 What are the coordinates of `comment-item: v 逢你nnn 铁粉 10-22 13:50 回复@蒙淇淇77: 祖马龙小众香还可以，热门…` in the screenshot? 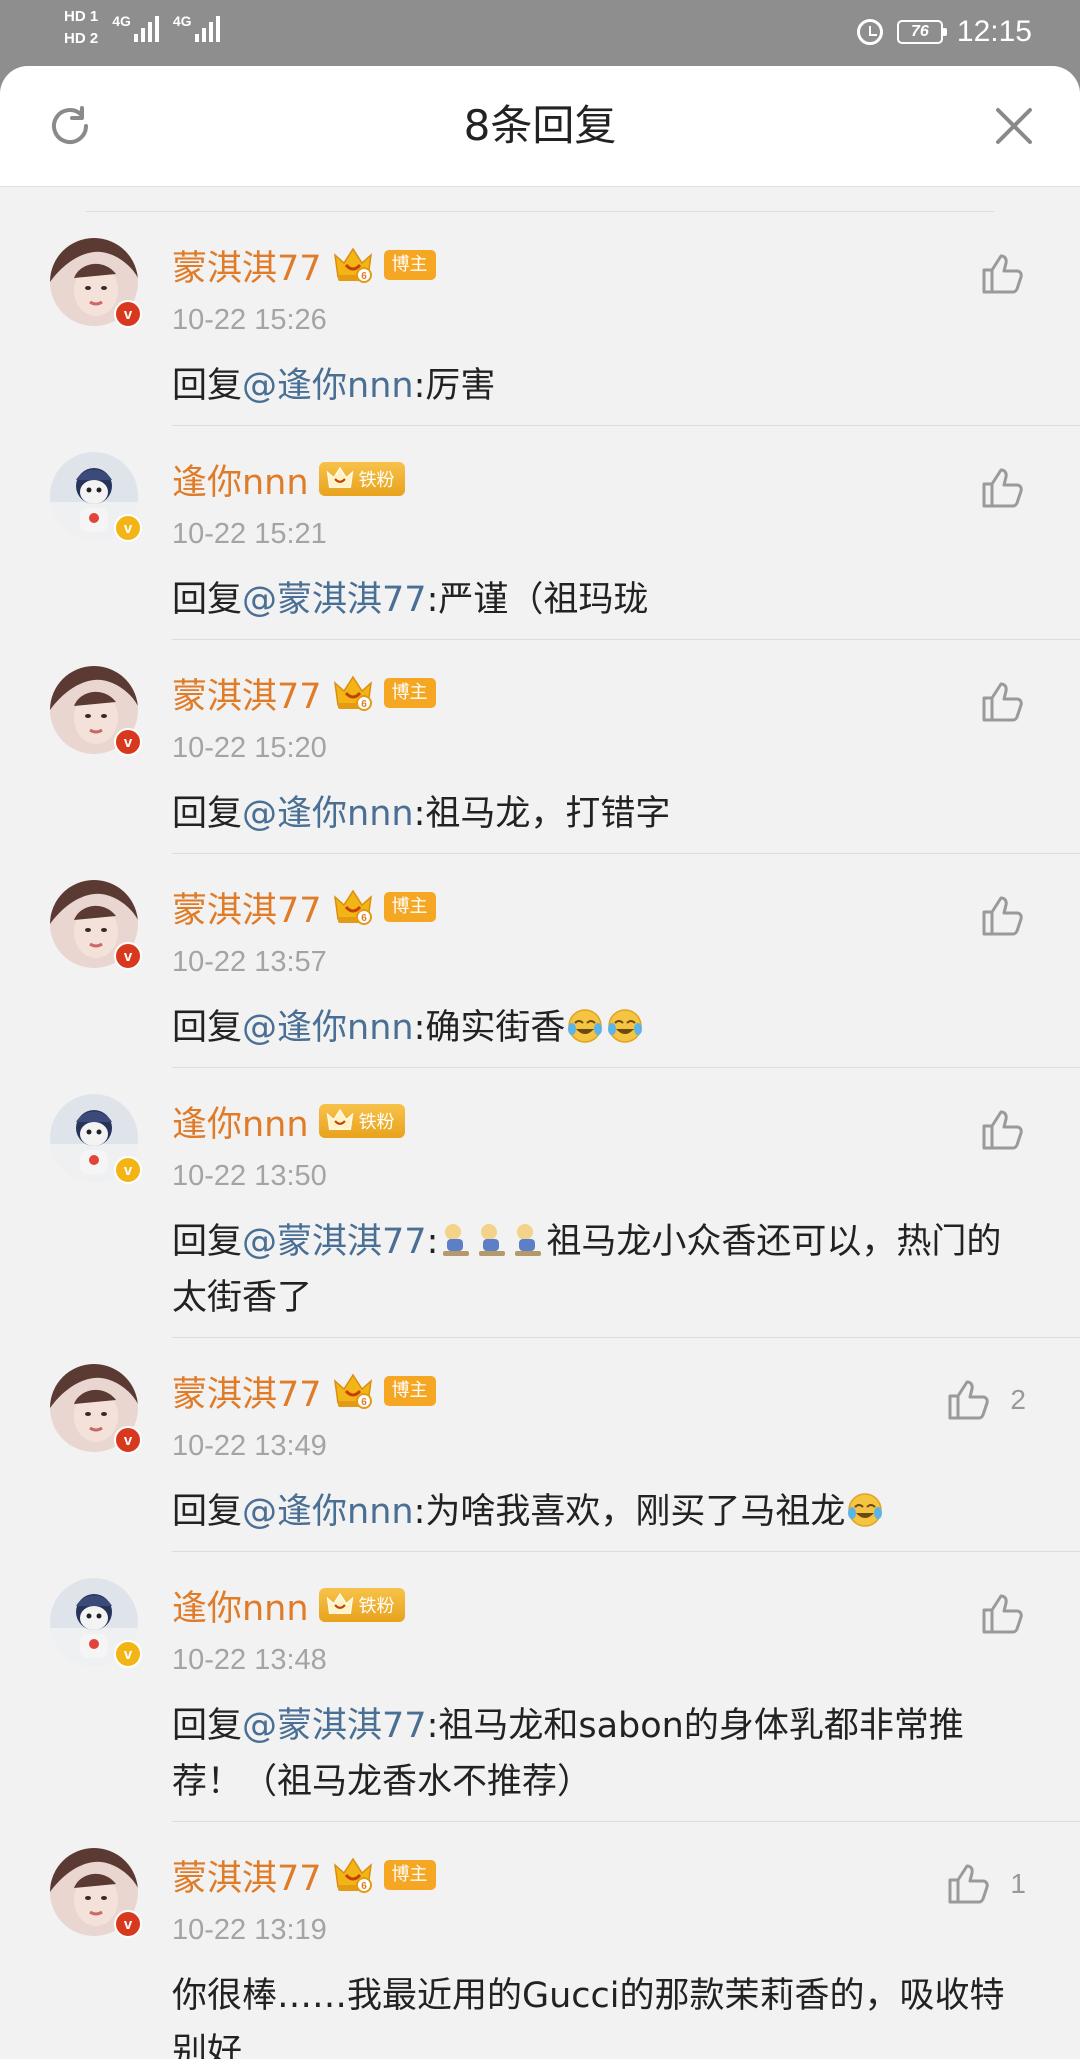 It's located at (540, 1203).